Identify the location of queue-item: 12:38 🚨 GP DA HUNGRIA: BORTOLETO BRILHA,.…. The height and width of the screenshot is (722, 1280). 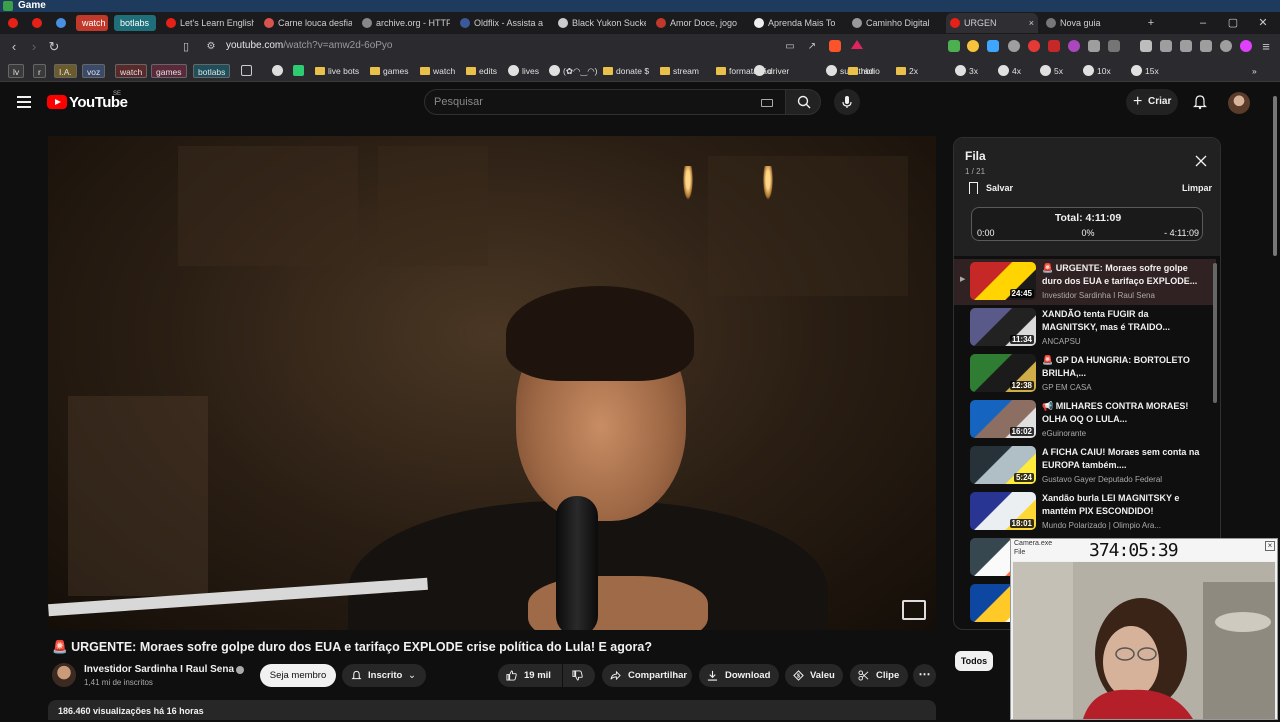
(1085, 374).